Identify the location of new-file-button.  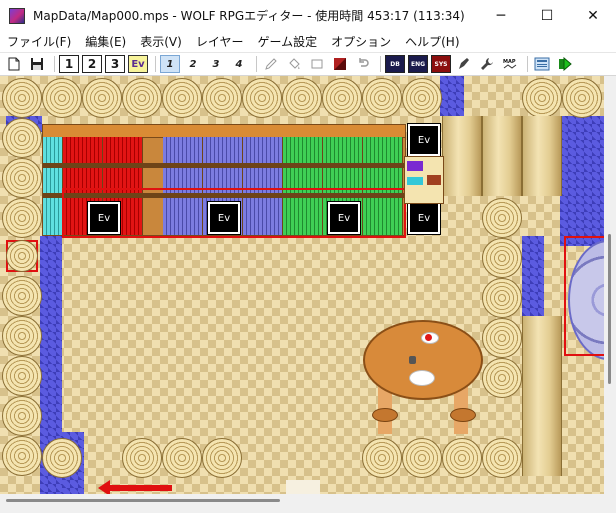
(14, 64).